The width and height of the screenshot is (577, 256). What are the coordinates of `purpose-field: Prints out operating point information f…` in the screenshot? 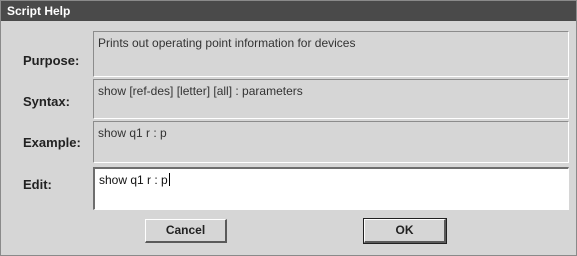 It's located at (331, 54).